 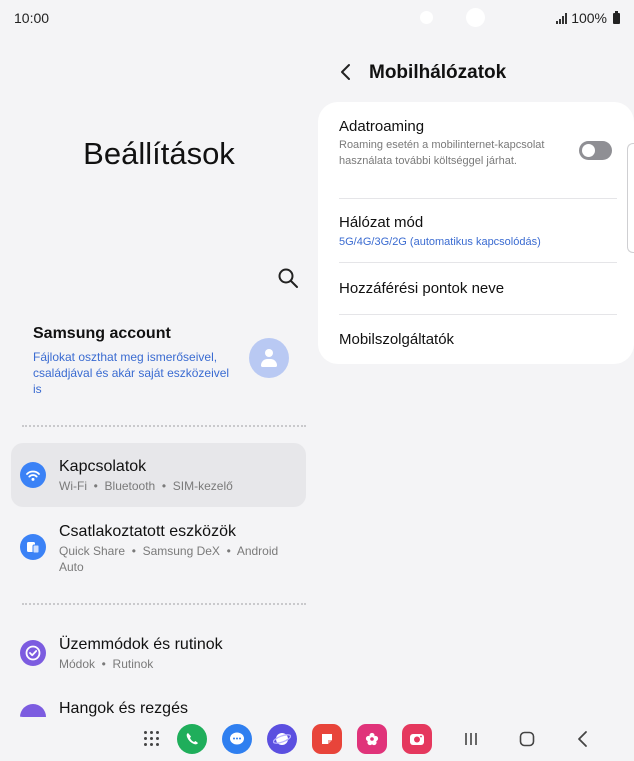 I want to click on menu-item-subtitle: Módok • Rutinok, so click(x=106, y=664).